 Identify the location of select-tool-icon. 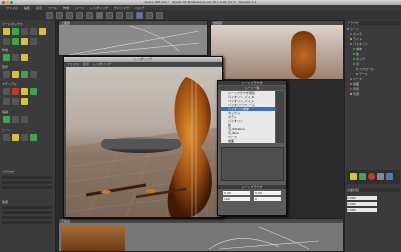
(99, 15).